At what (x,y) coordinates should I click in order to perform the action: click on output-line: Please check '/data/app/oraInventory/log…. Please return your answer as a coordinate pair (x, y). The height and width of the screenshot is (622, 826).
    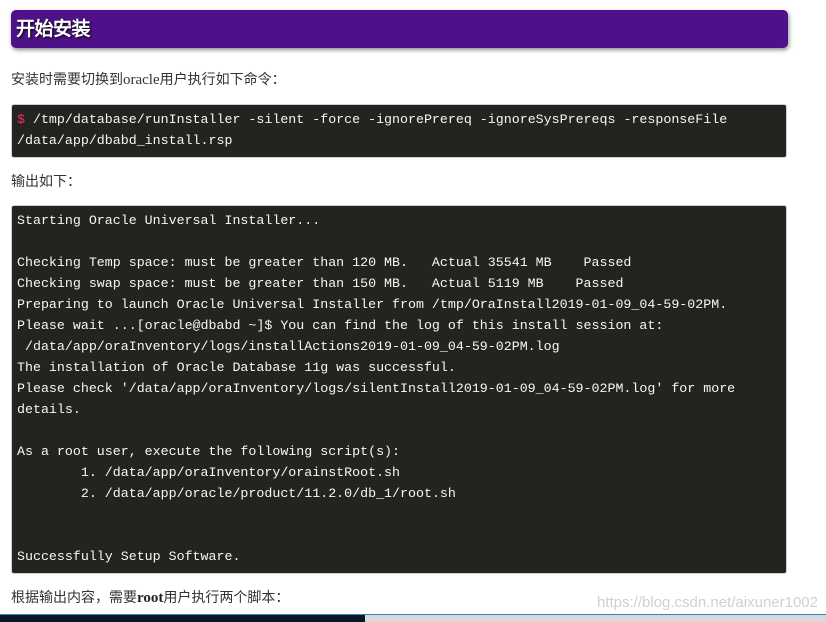
    Looking at the image, I should click on (376, 388).